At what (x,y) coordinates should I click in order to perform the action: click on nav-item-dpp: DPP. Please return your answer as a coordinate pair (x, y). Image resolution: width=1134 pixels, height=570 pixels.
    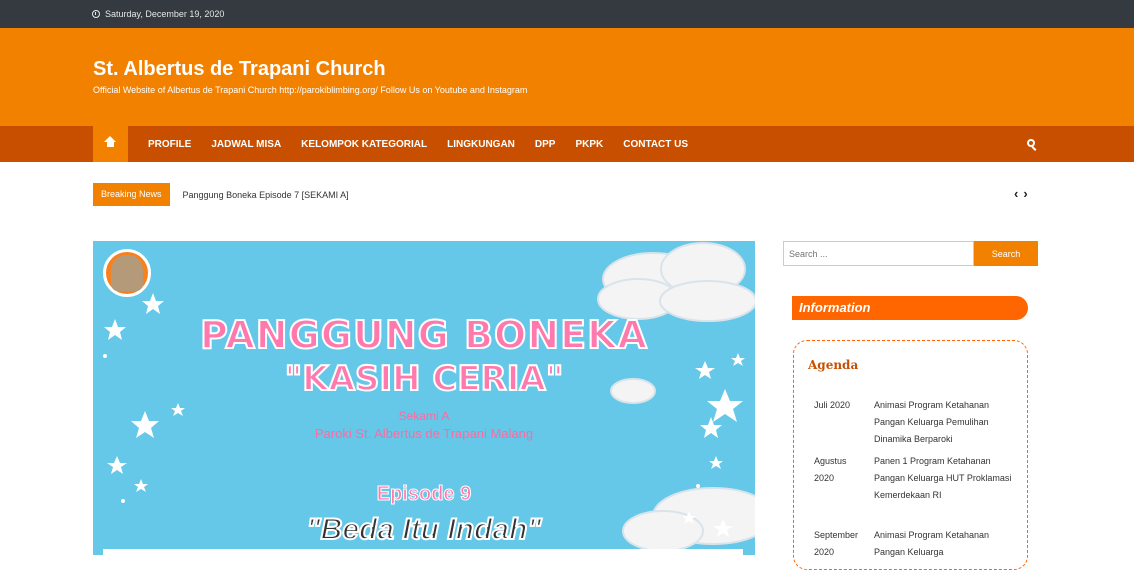
    Looking at the image, I should click on (545, 144).